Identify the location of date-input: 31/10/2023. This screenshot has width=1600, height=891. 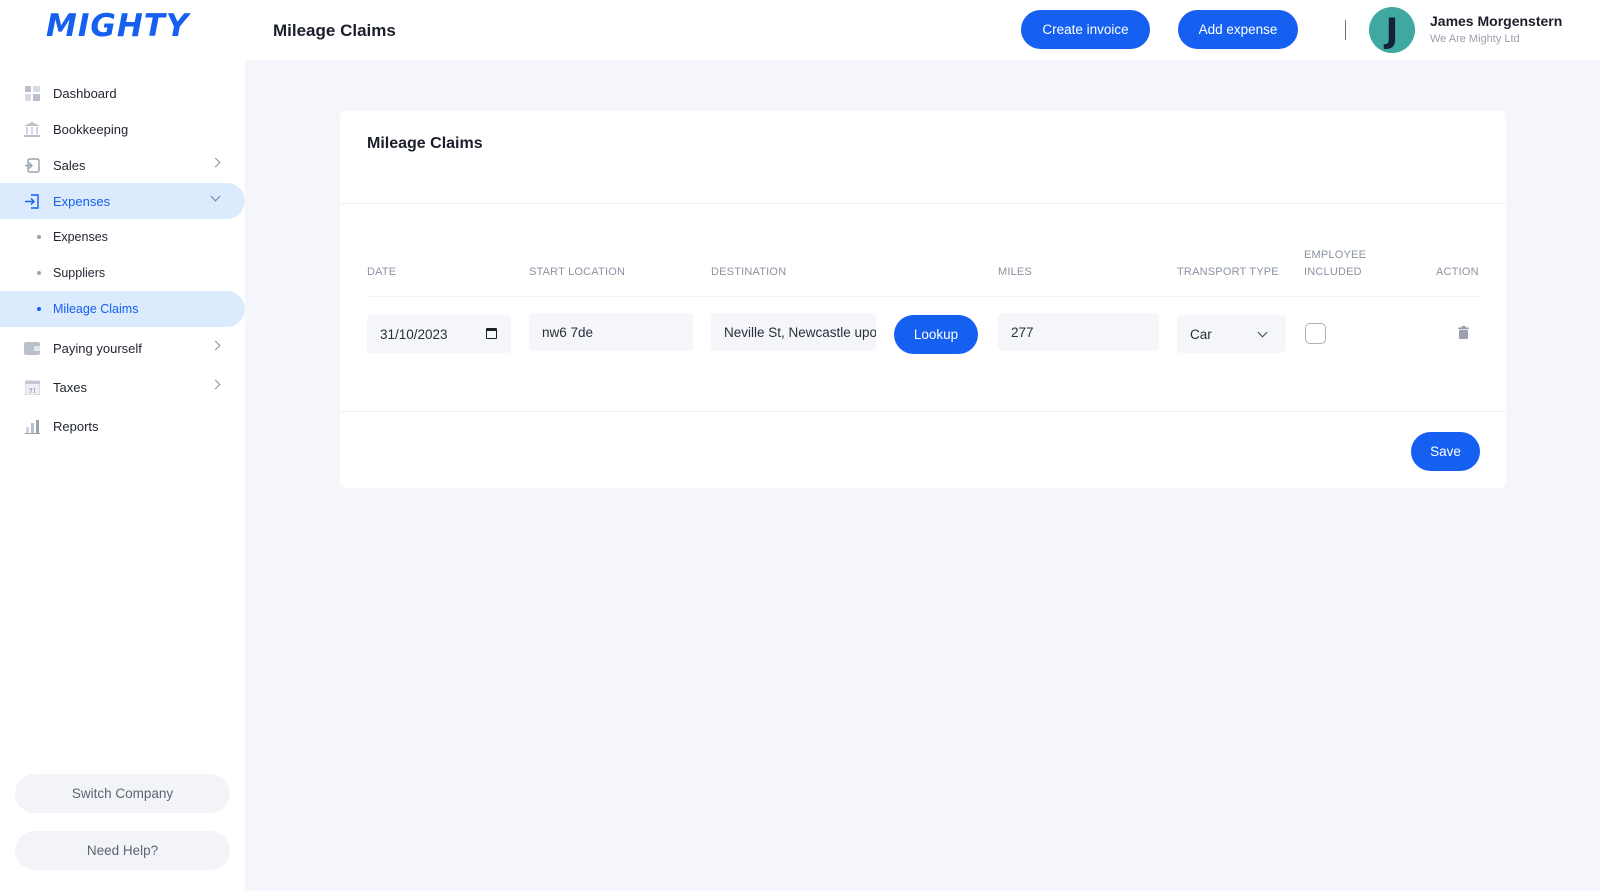
(439, 334).